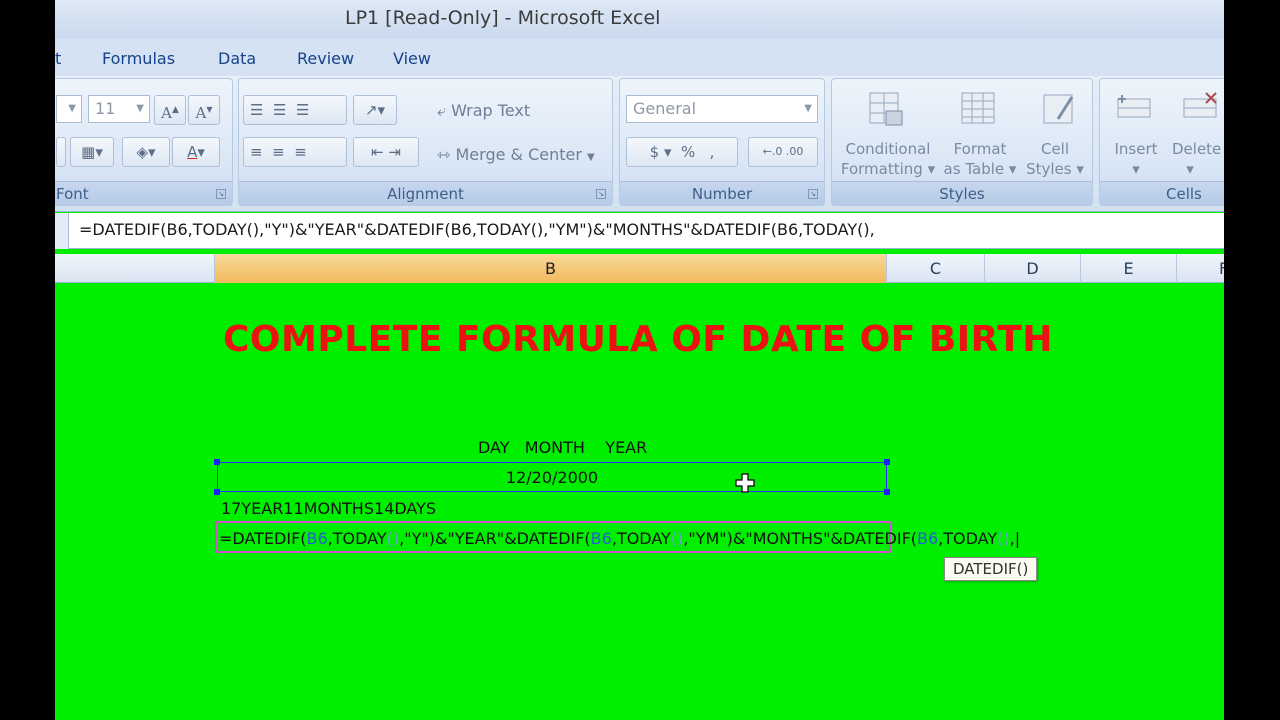 This screenshot has width=1280, height=720. What do you see at coordinates (303, 110) in the screenshot?
I see `align-bottom-icon: ☰` at bounding box center [303, 110].